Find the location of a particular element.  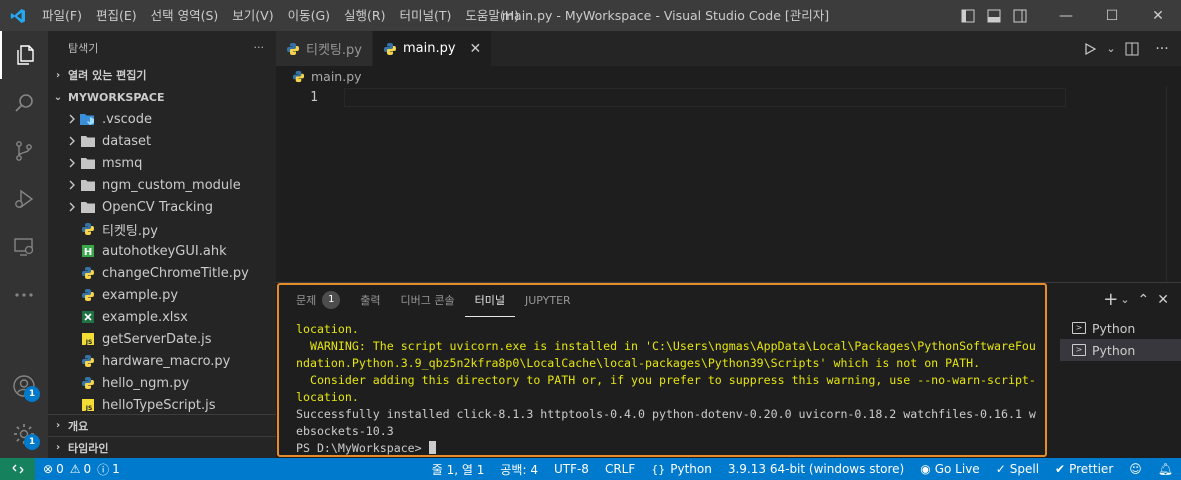

terminal-cursor is located at coordinates (432, 447).